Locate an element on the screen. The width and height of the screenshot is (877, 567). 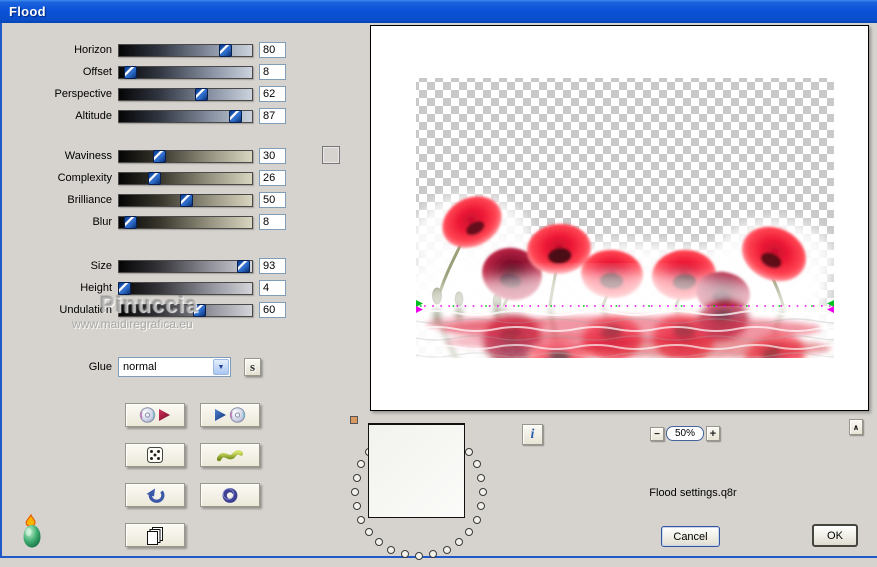
slider-row: Brilliance is located at coordinates (150, 200).